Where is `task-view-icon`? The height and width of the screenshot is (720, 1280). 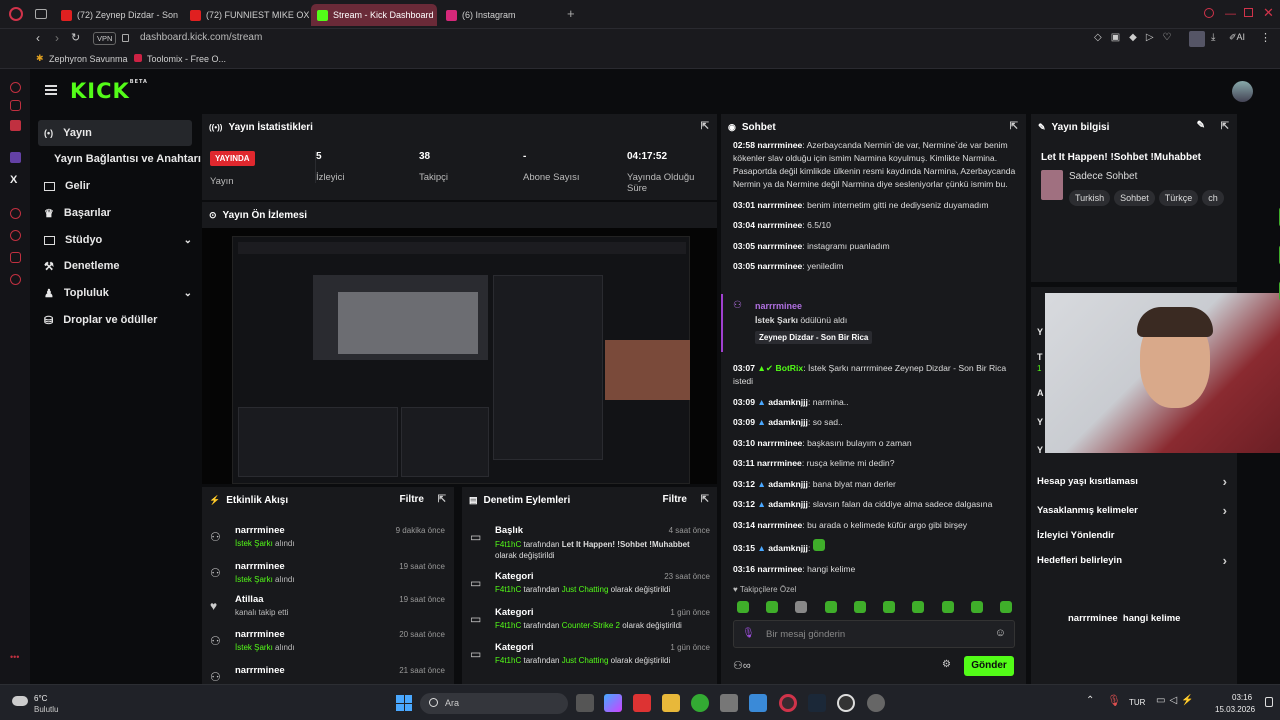 task-view-icon is located at coordinates (585, 703).